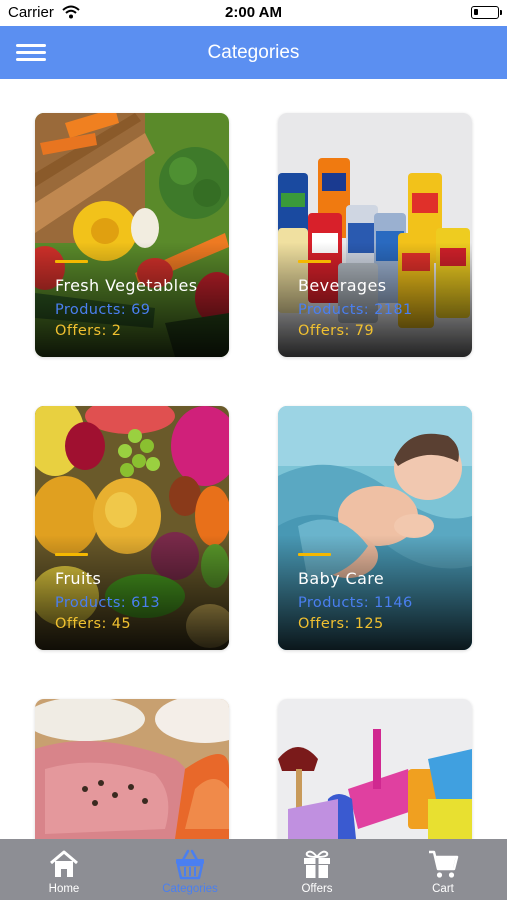 Image resolution: width=507 pixels, height=900 pixels. I want to click on status-bar: Carrier 2:00 AM, so click(253, 13).